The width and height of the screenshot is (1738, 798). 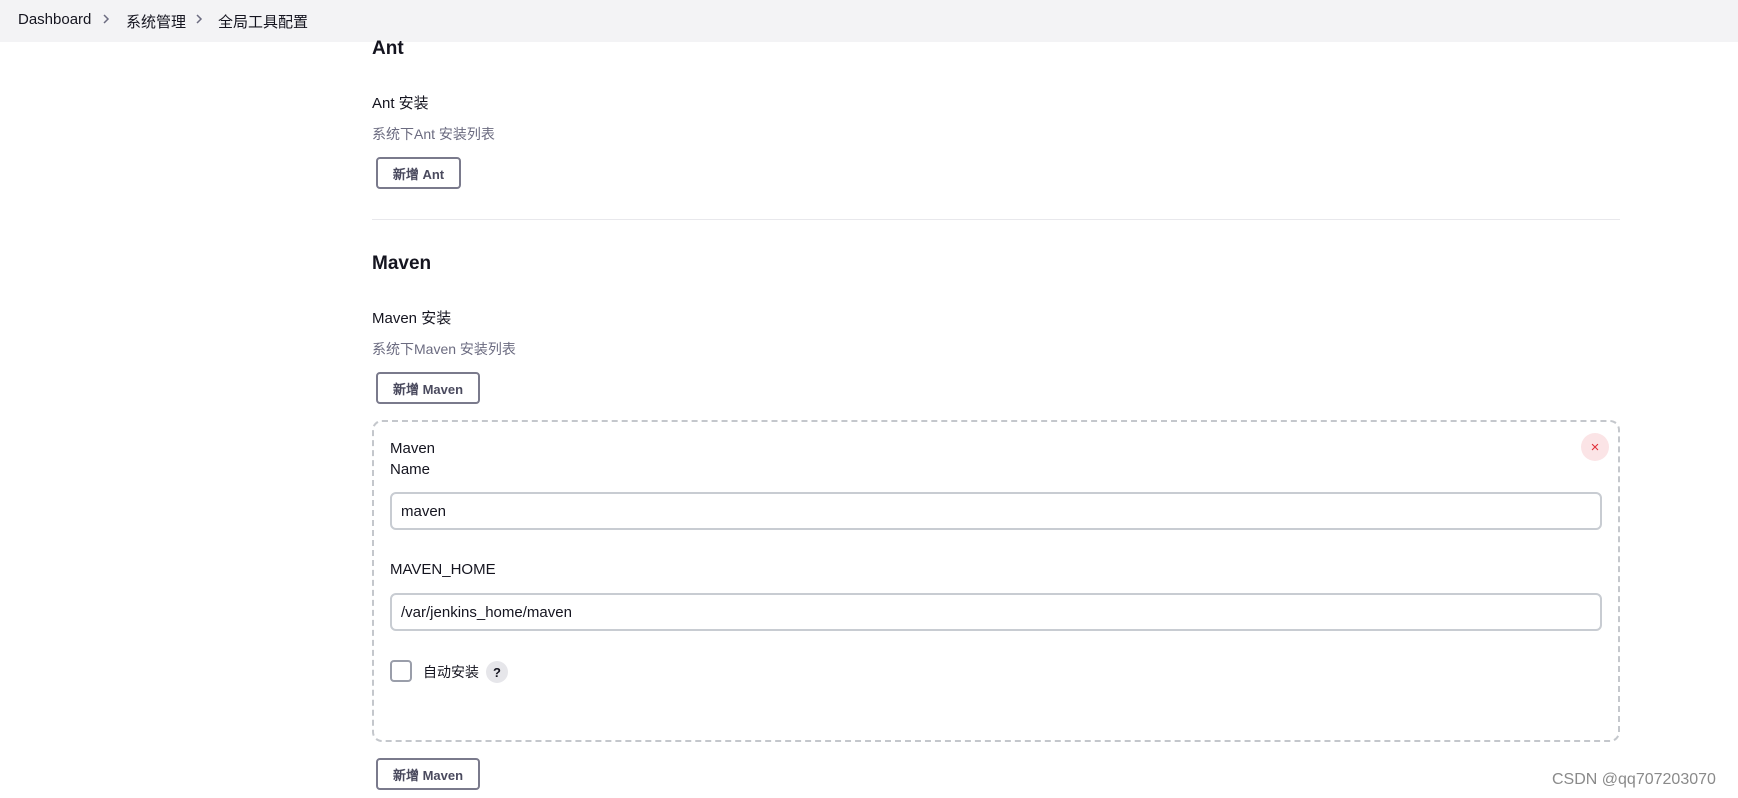 I want to click on auto-install-checkbox, so click(x=401, y=671).